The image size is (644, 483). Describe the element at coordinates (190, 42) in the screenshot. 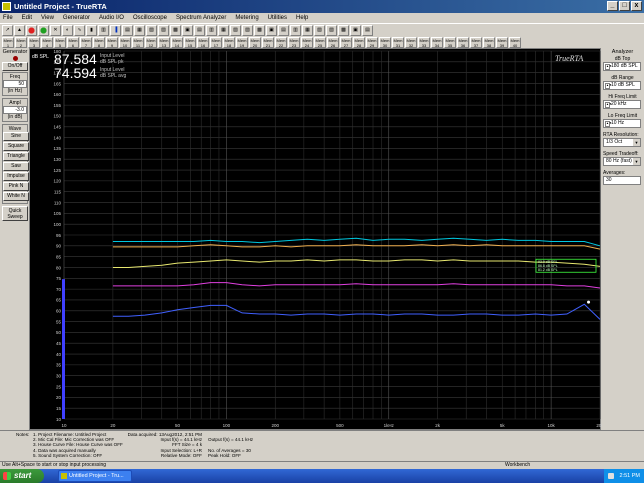

I see `memory-button: Mem 15` at that location.